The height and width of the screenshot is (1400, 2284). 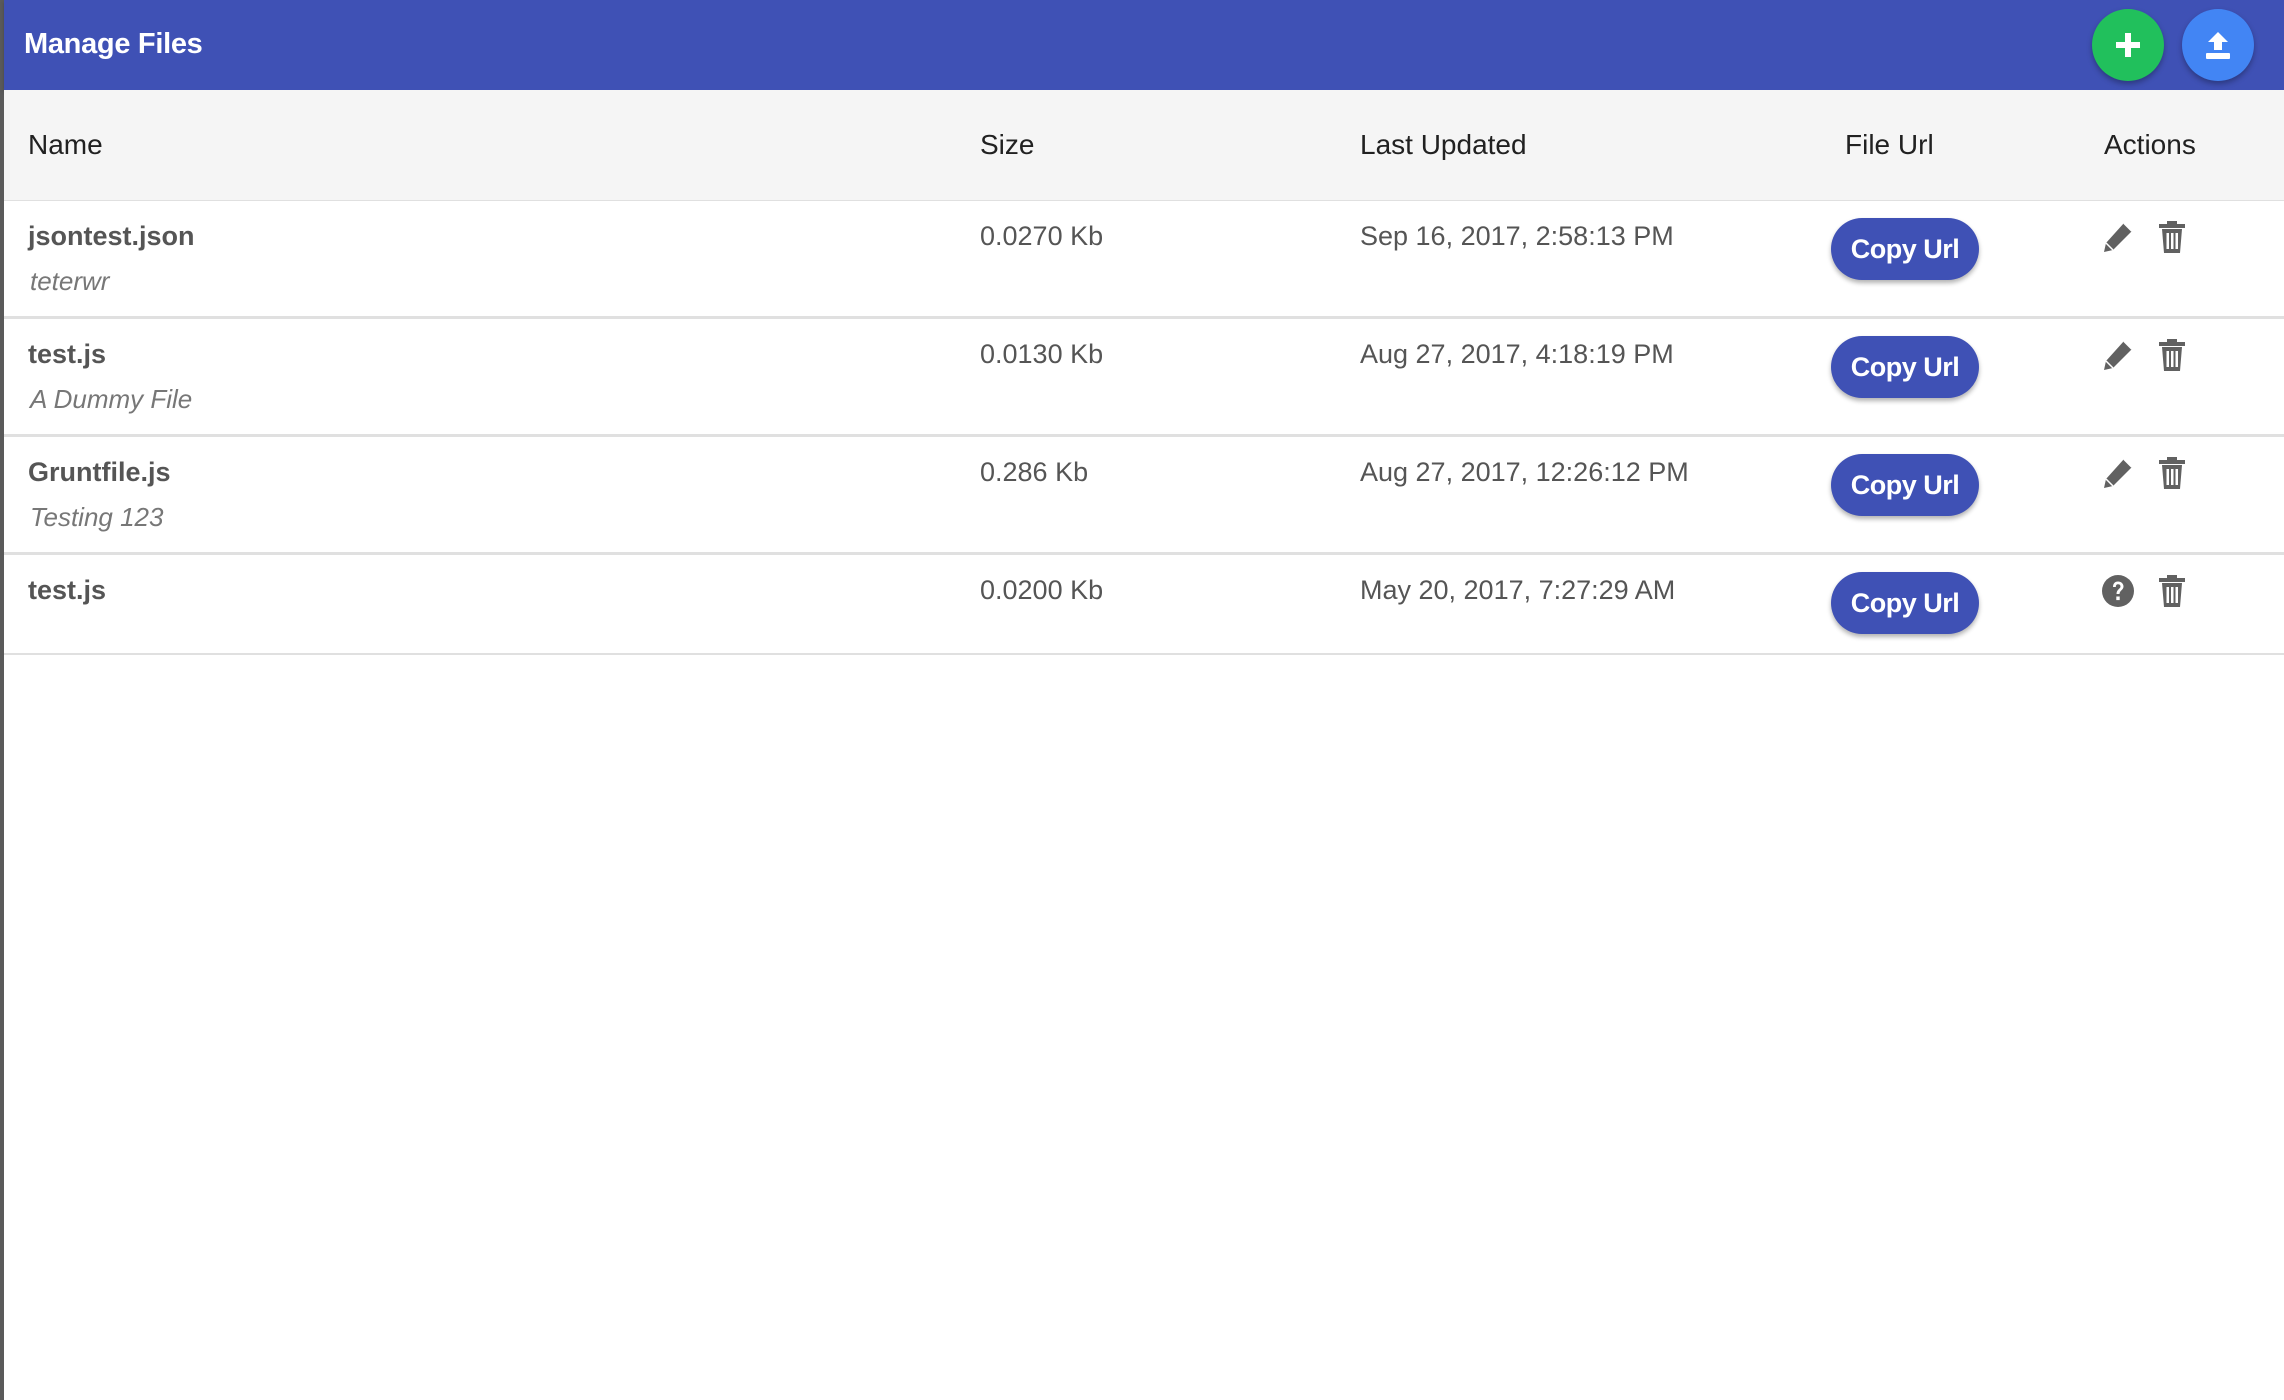 I want to click on file-size: 0.0200 Kb, so click(x=1042, y=590).